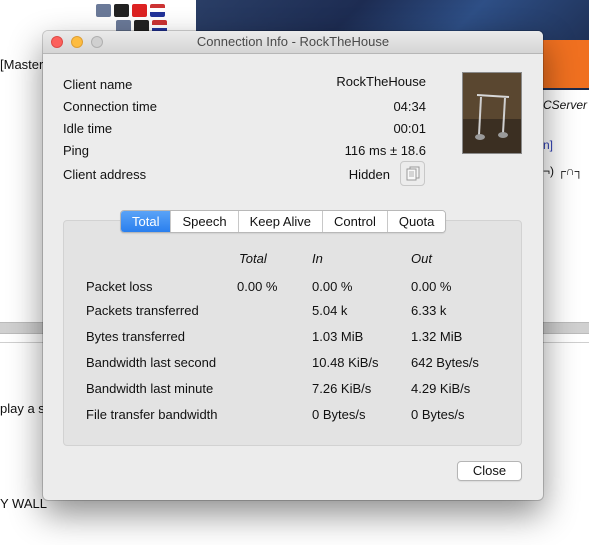 The image size is (589, 545). What do you see at coordinates (381, 81) in the screenshot?
I see `client-name-value: RockTheHouse` at bounding box center [381, 81].